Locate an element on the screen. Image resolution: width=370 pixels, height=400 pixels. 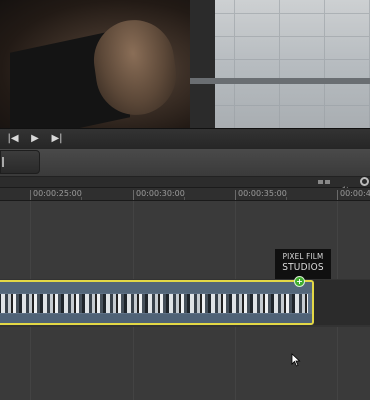
ruler-timecode: 00:00:35:00 is located at coordinates (262, 193).